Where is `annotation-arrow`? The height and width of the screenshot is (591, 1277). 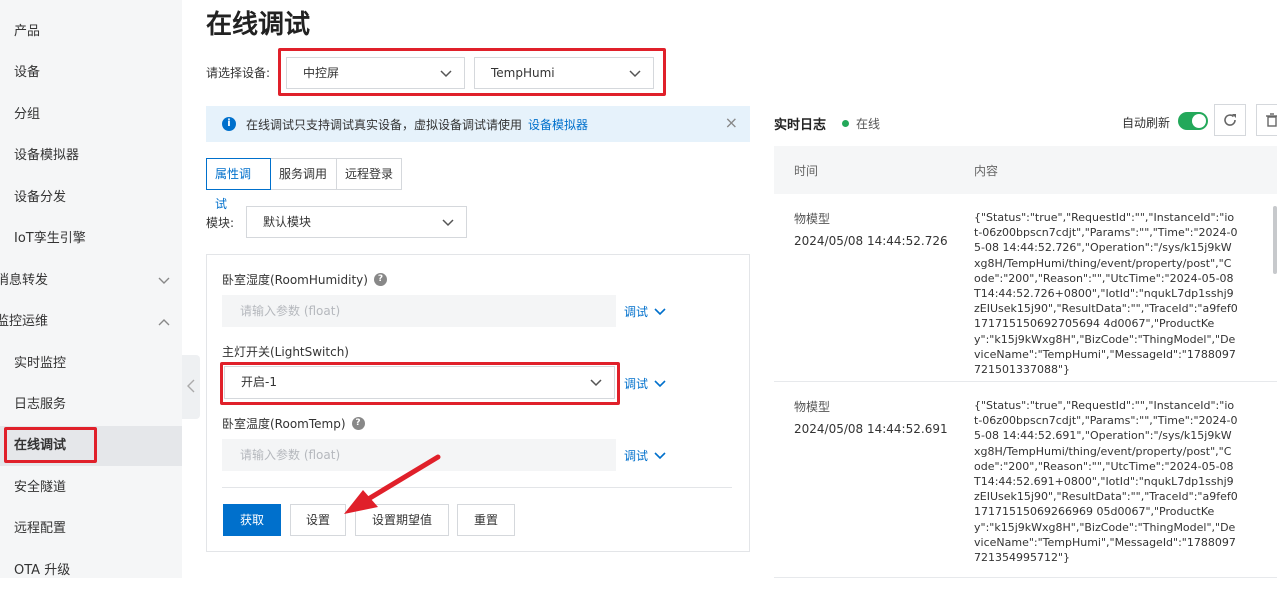 annotation-arrow is located at coordinates (392, 484).